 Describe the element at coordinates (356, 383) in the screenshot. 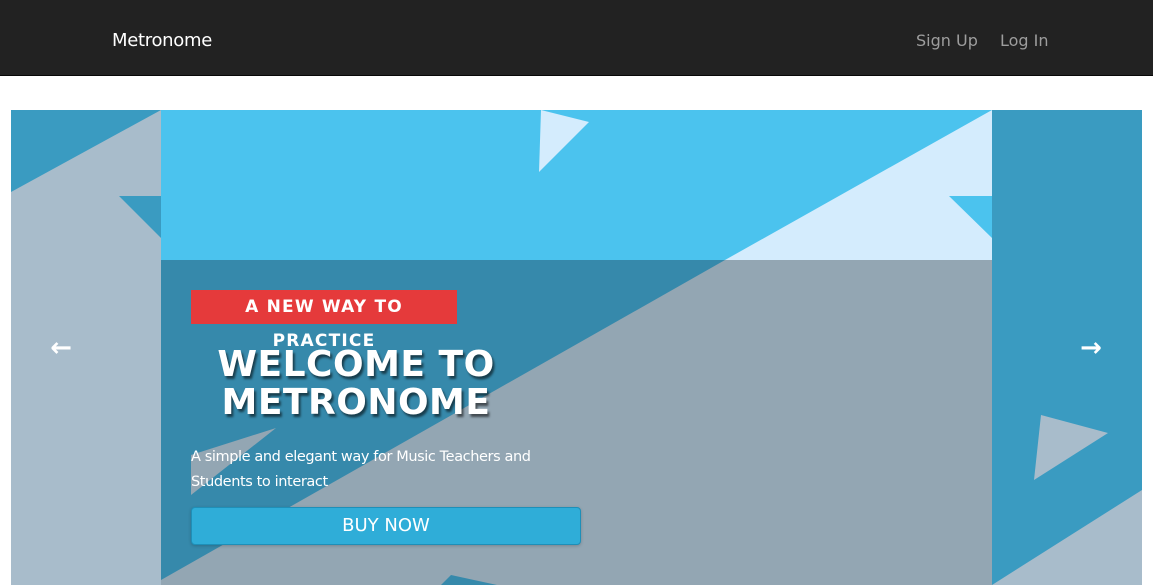

I see `hero-headline: WELCOME TO METRONOME` at that location.